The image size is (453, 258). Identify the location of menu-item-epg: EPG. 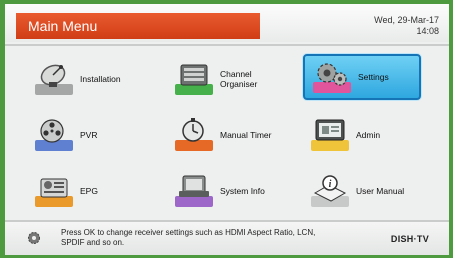
(86, 191).